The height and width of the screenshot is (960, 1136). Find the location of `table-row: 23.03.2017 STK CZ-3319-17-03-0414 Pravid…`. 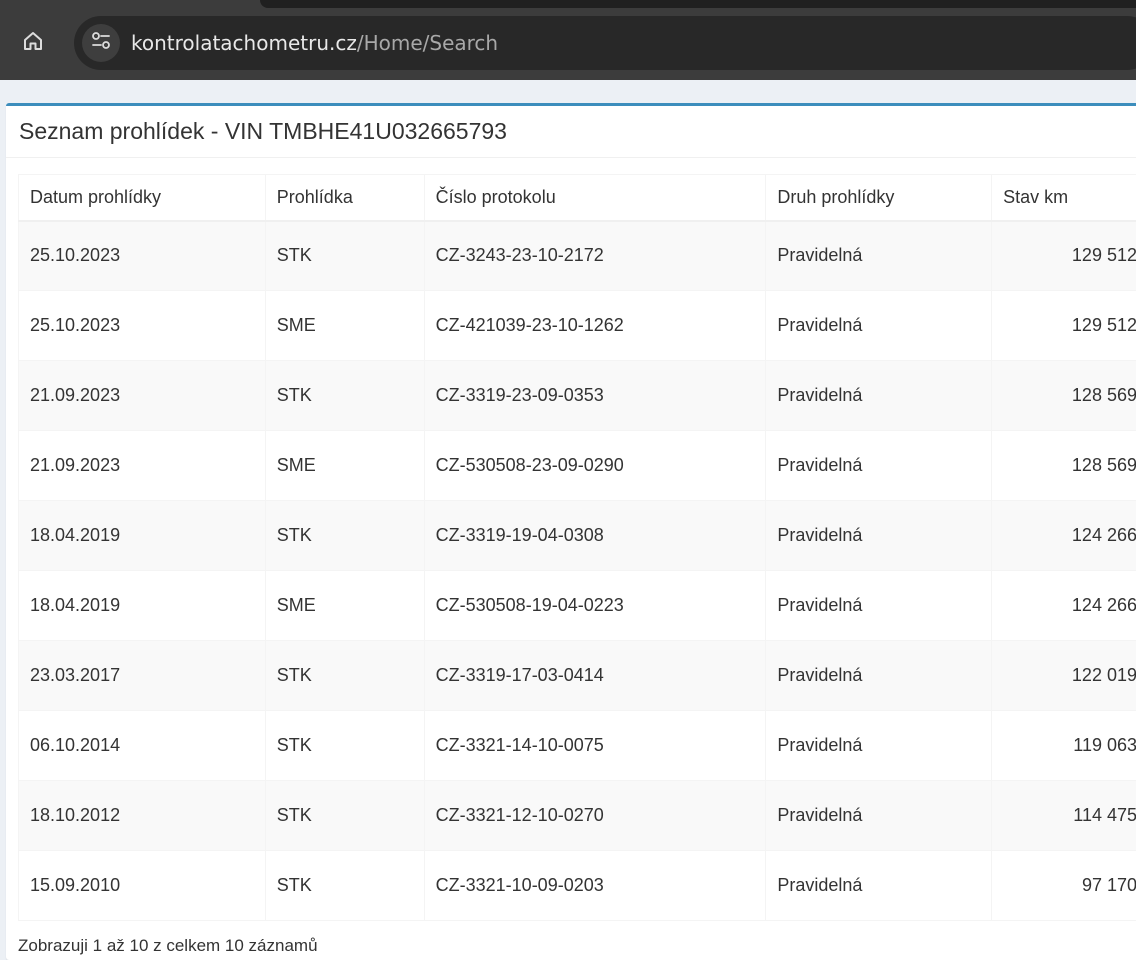

table-row: 23.03.2017 STK CZ-3319-17-03-0414 Pravid… is located at coordinates (577, 675).